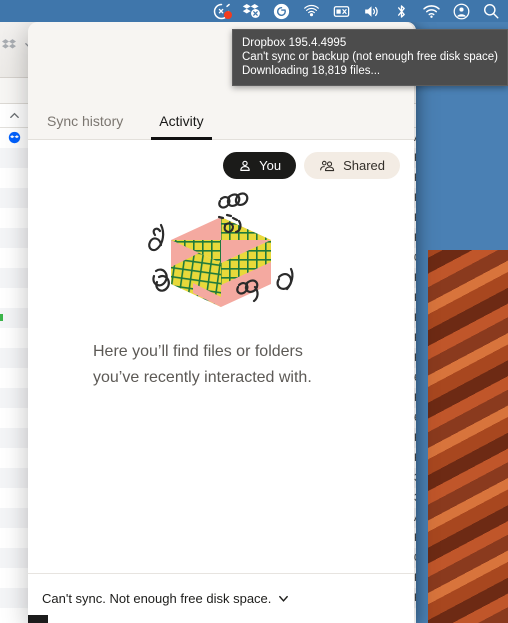 The height and width of the screenshot is (623, 508). I want to click on sync-ok-marker, so click(1, 317).